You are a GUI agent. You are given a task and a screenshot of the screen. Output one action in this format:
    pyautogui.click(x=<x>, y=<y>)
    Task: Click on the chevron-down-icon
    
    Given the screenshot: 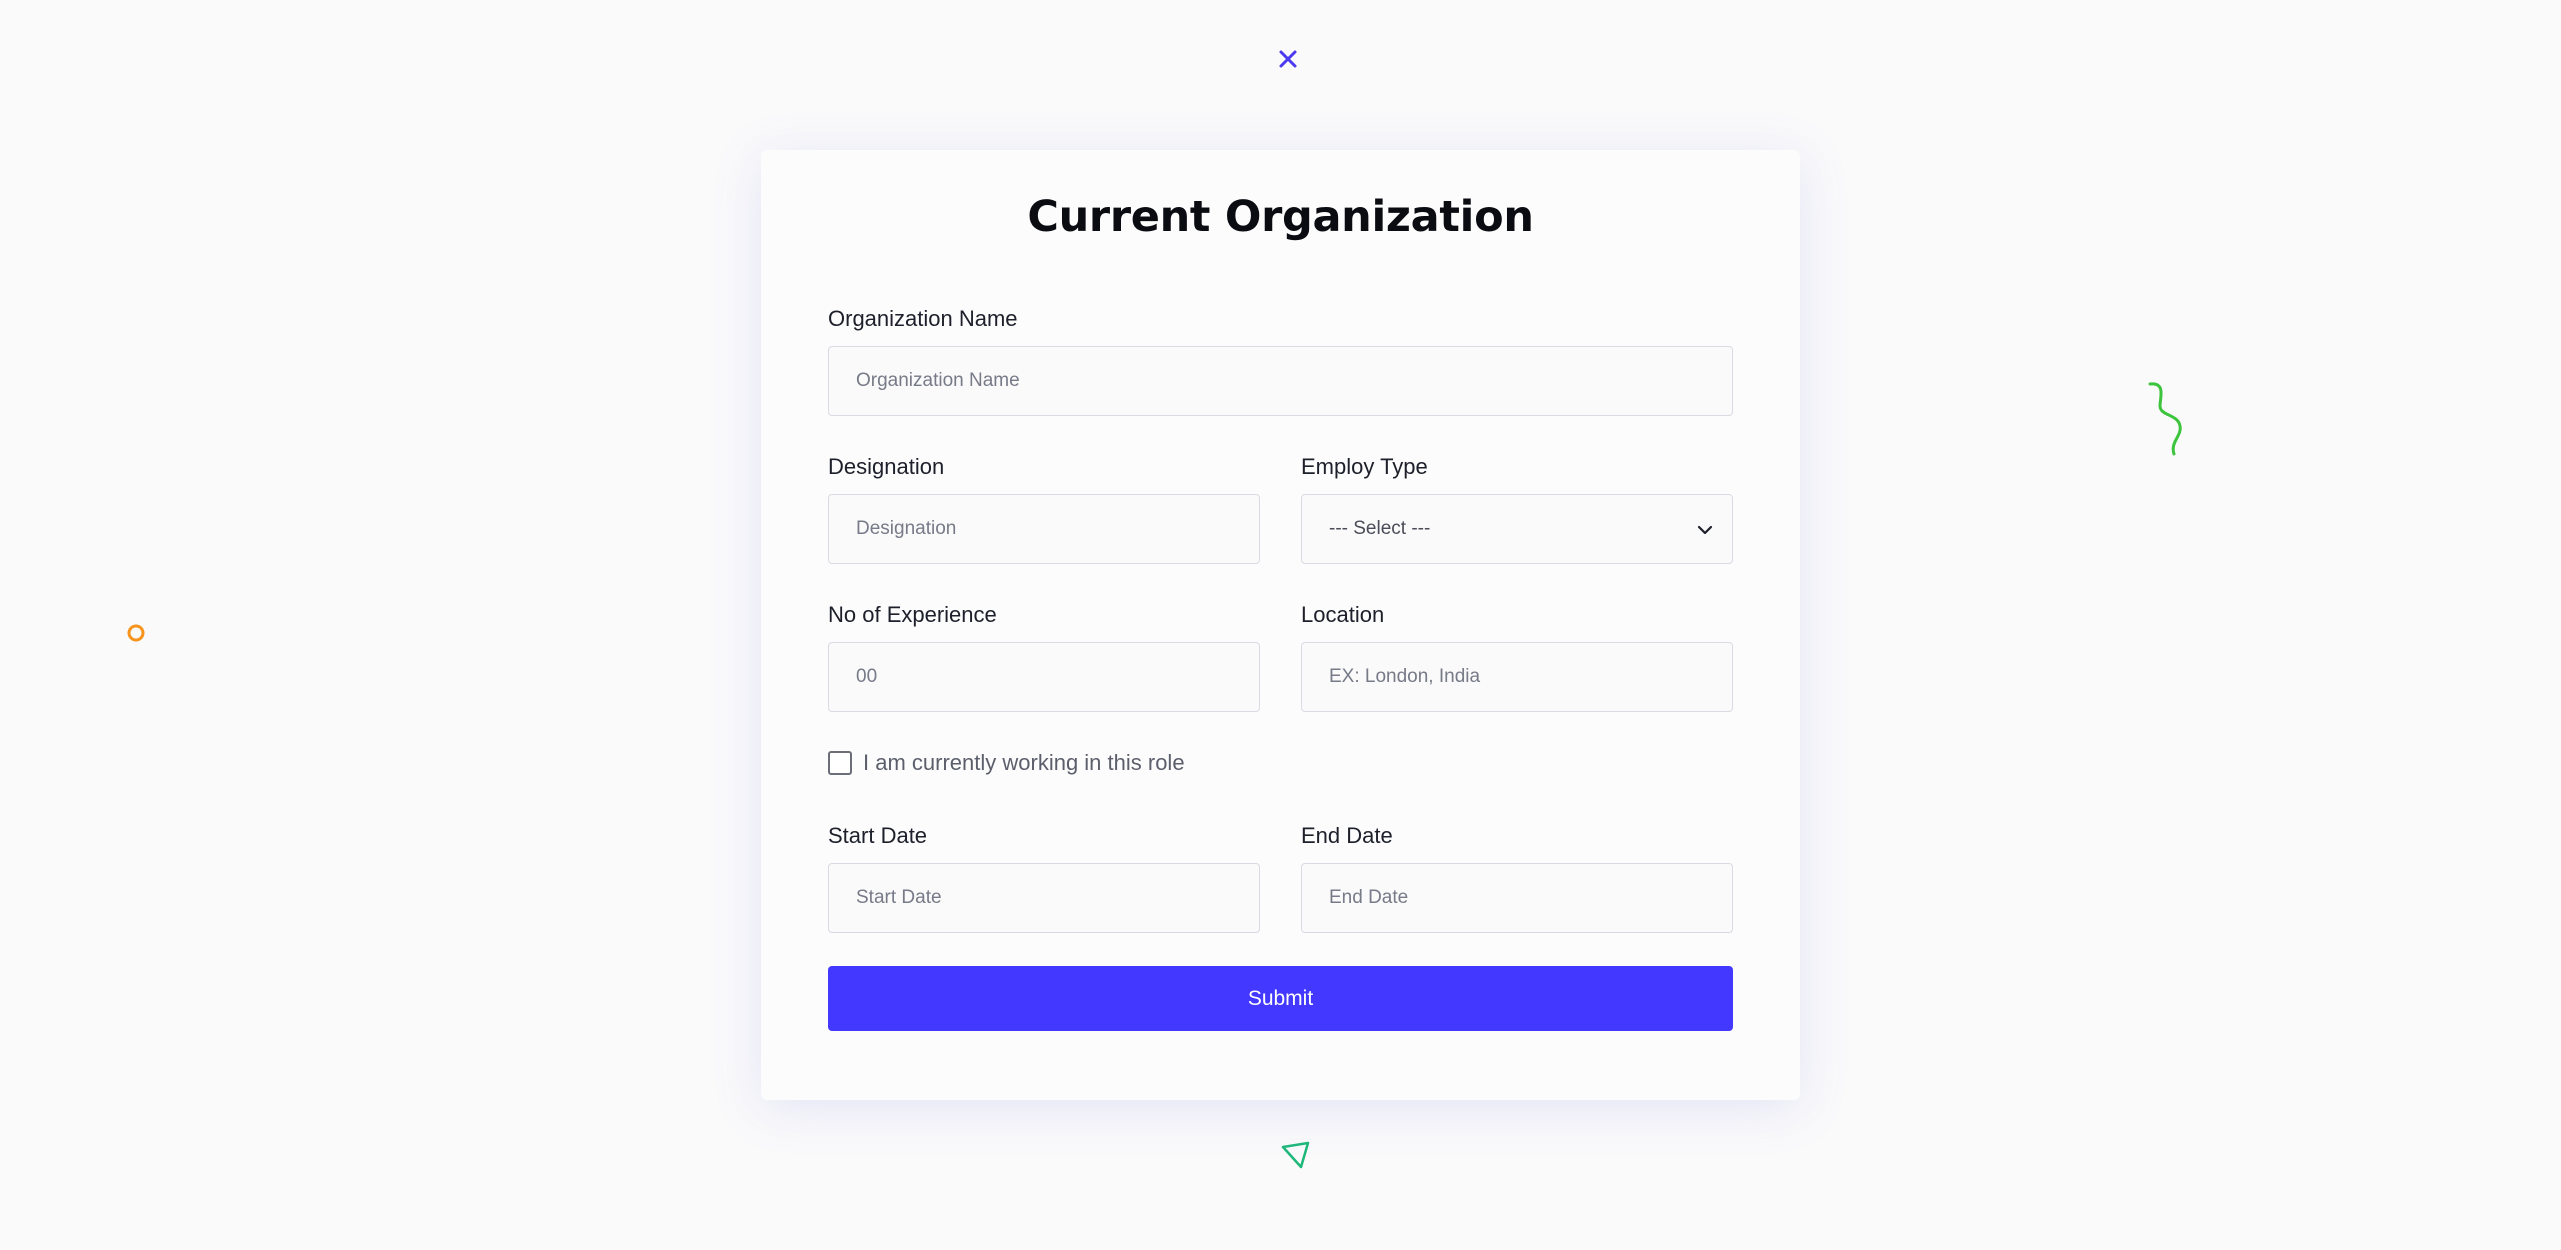 What is the action you would take?
    pyautogui.click(x=1705, y=530)
    